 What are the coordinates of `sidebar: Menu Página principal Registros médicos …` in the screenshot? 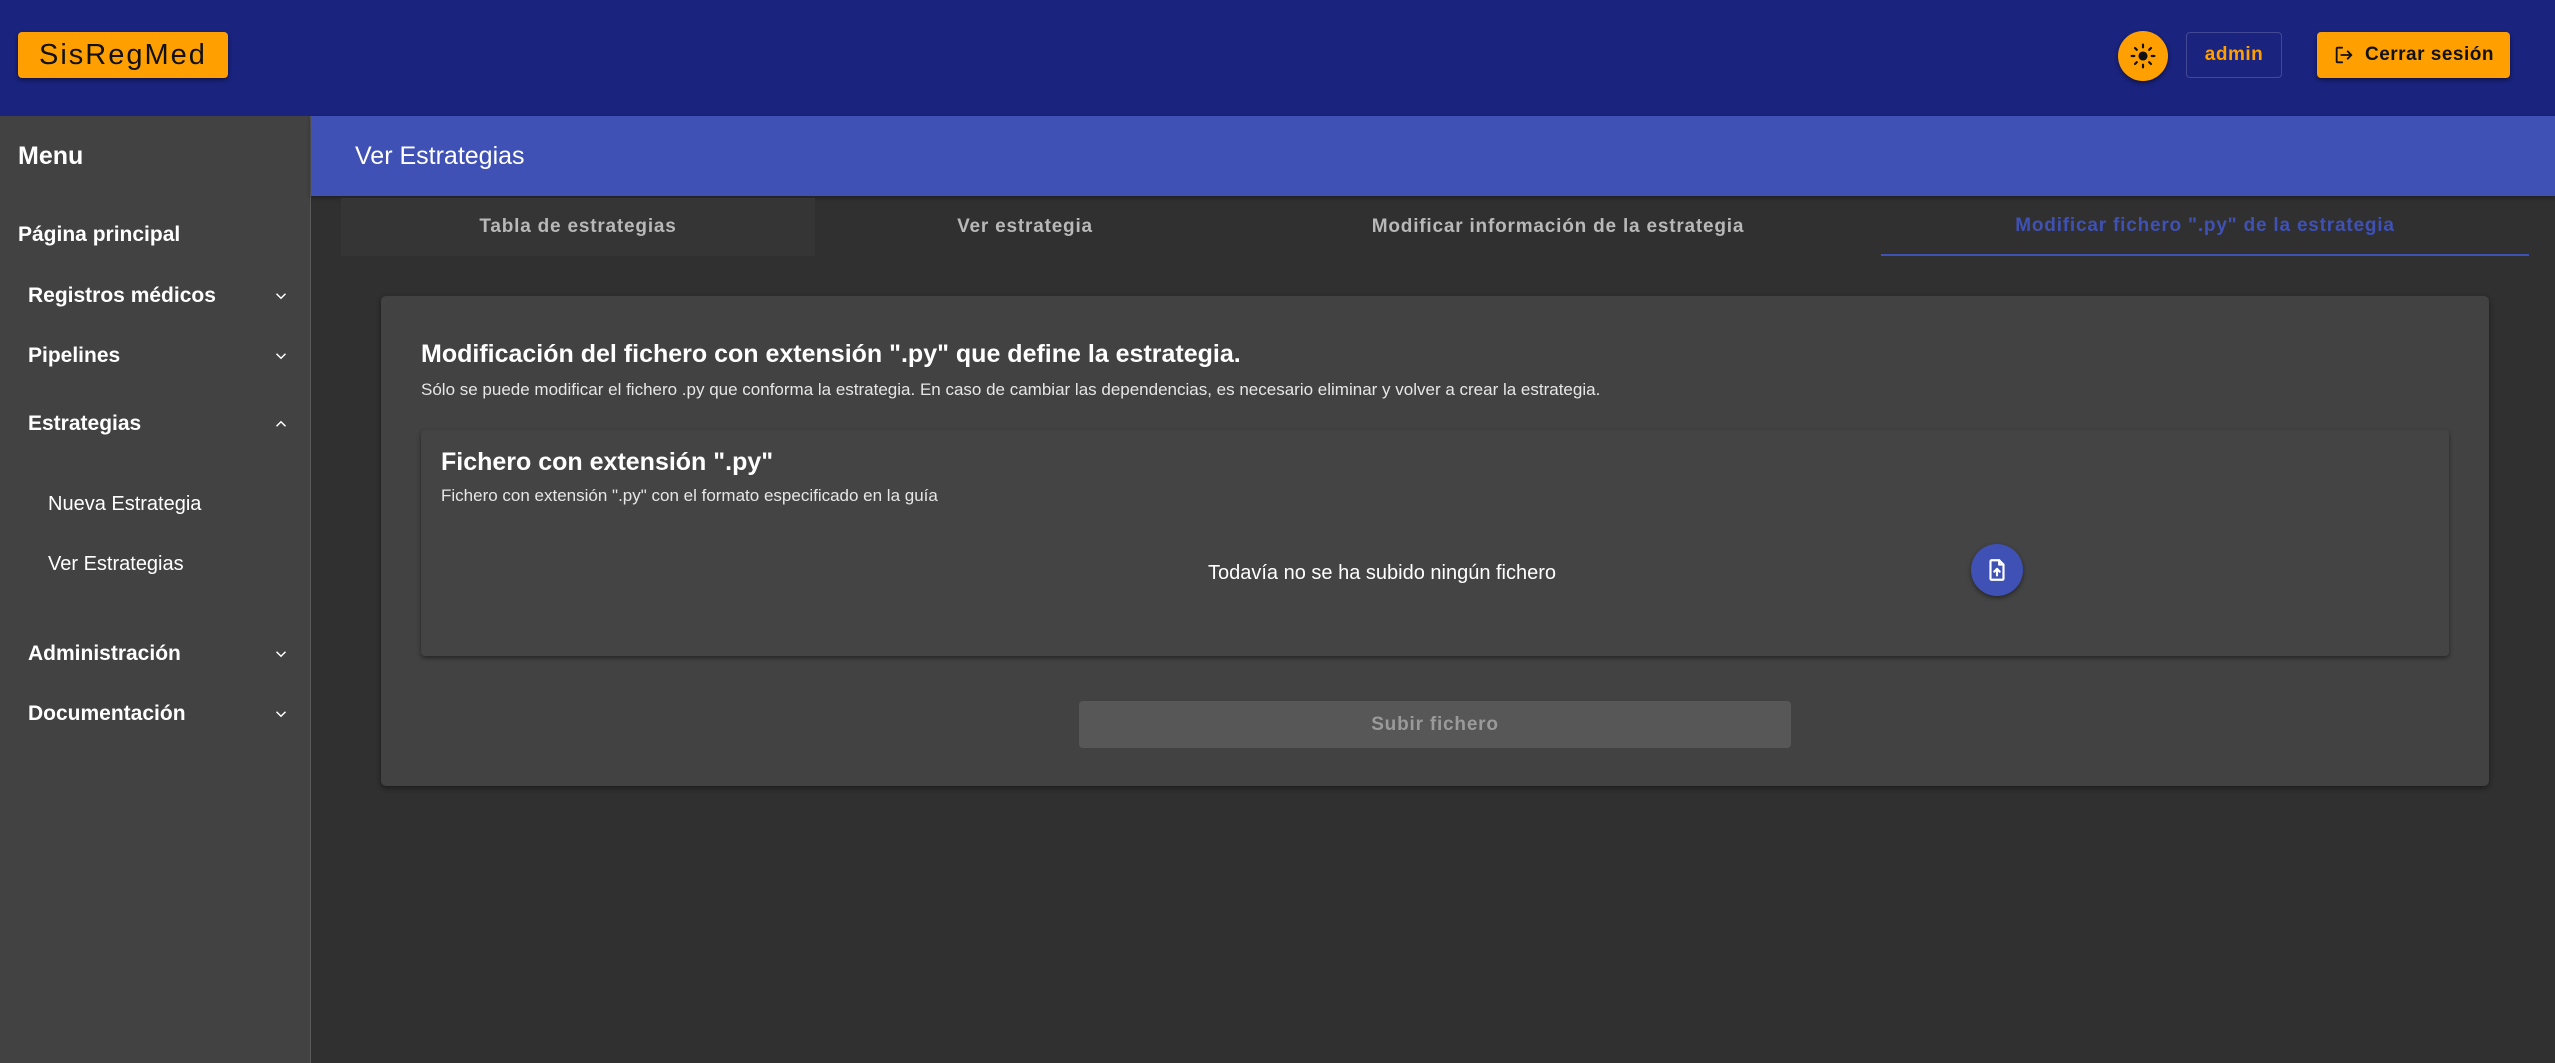 It's located at (155, 589).